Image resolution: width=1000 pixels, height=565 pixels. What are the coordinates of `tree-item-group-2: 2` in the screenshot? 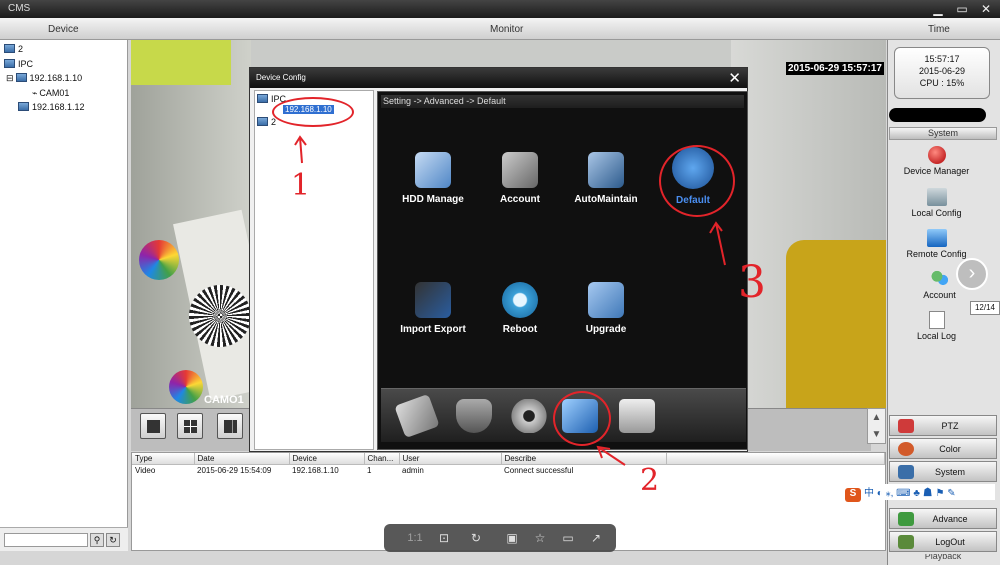 It's located at (13, 49).